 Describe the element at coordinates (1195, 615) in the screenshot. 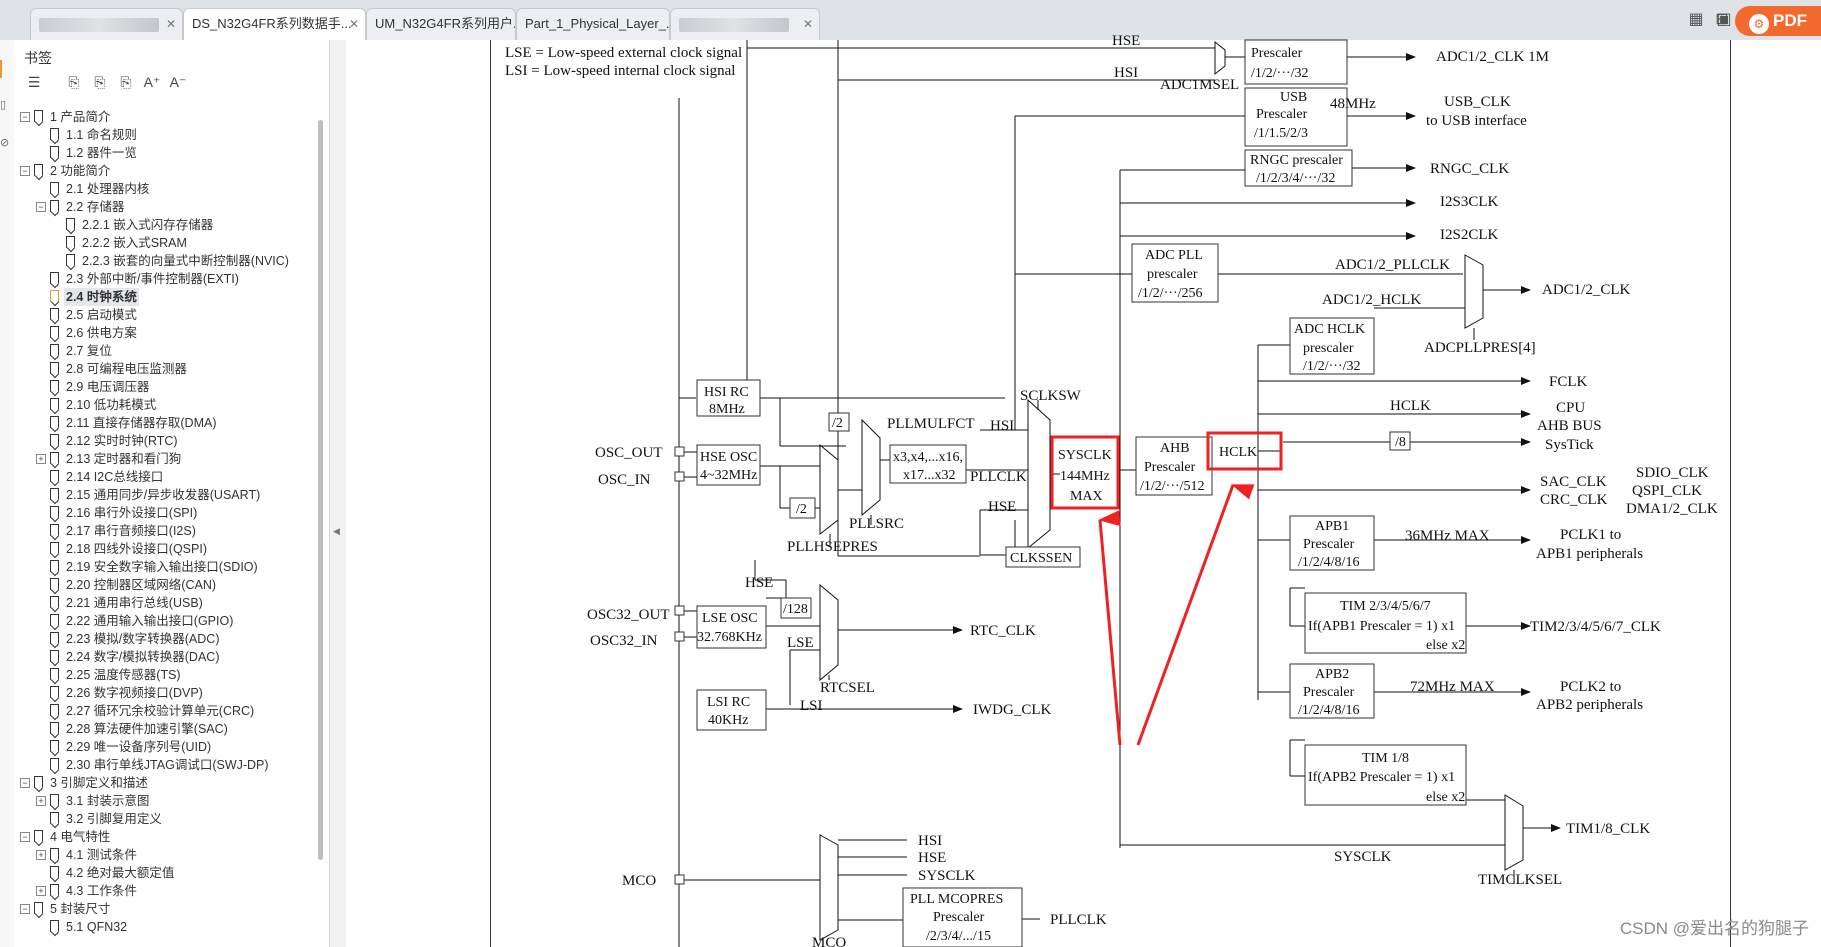

I see `red-arrow-hclk` at that location.